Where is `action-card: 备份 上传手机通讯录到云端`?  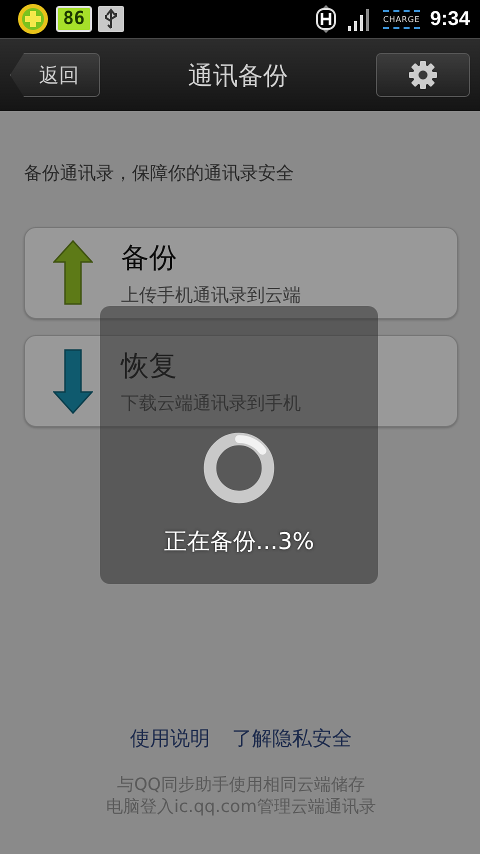
action-card: 备份 上传手机通讯录到云端 is located at coordinates (241, 273).